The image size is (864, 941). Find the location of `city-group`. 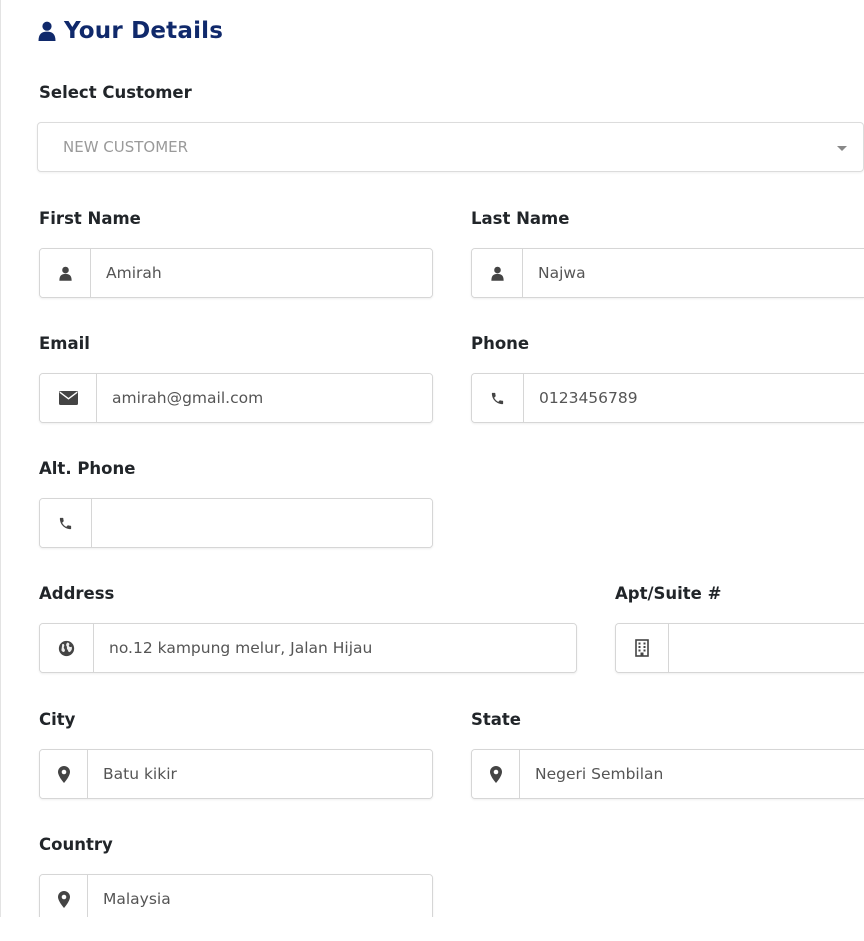

city-group is located at coordinates (236, 774).